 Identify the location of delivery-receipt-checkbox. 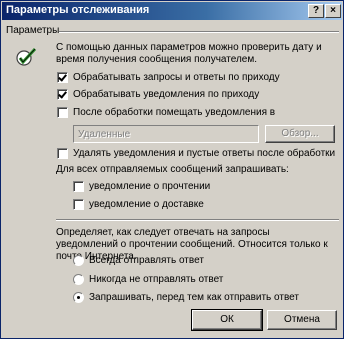
(78, 204).